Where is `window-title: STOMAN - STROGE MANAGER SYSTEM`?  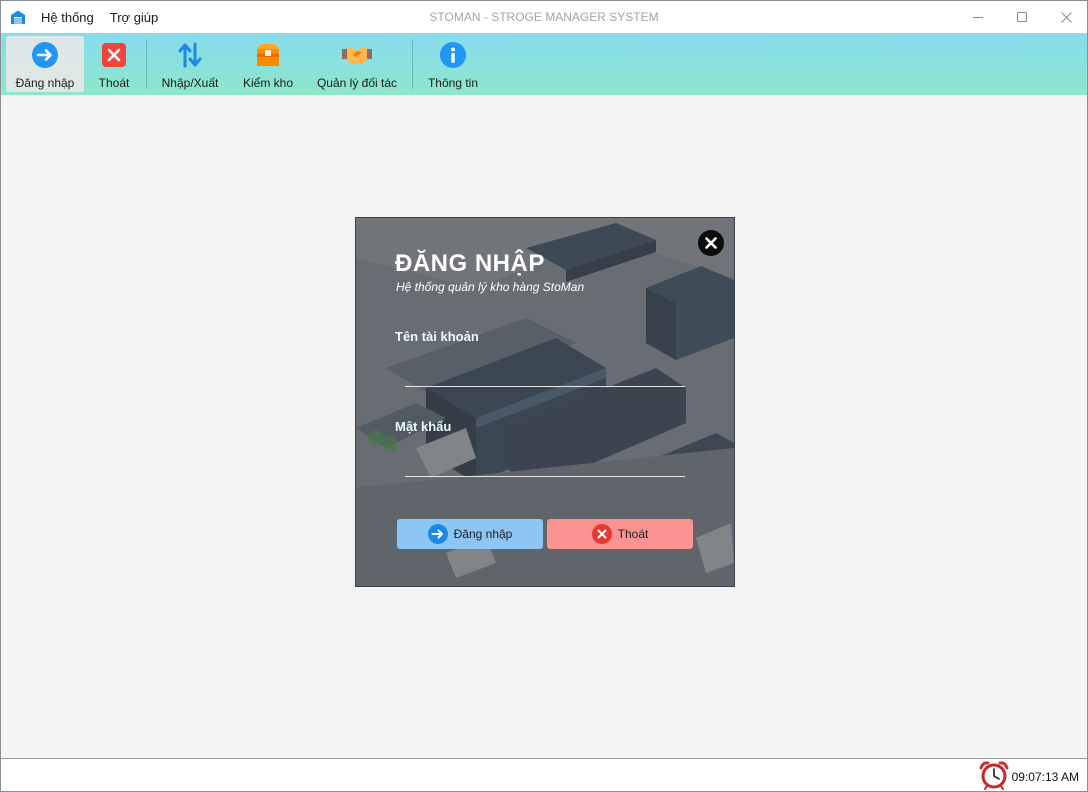 window-title: STOMAN - STROGE MANAGER SYSTEM is located at coordinates (544, 17).